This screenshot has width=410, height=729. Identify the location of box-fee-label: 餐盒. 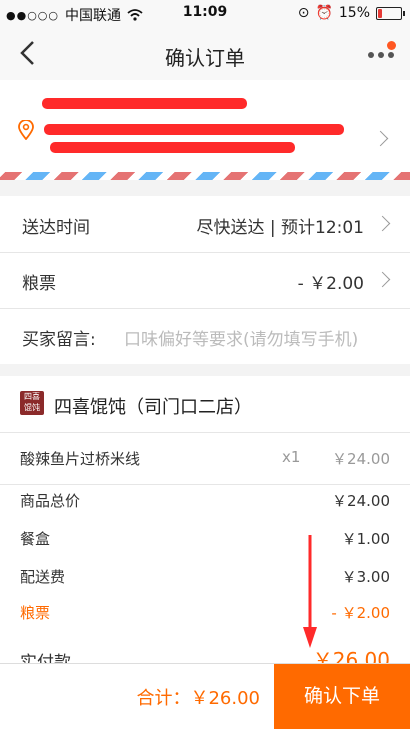
(35, 539).